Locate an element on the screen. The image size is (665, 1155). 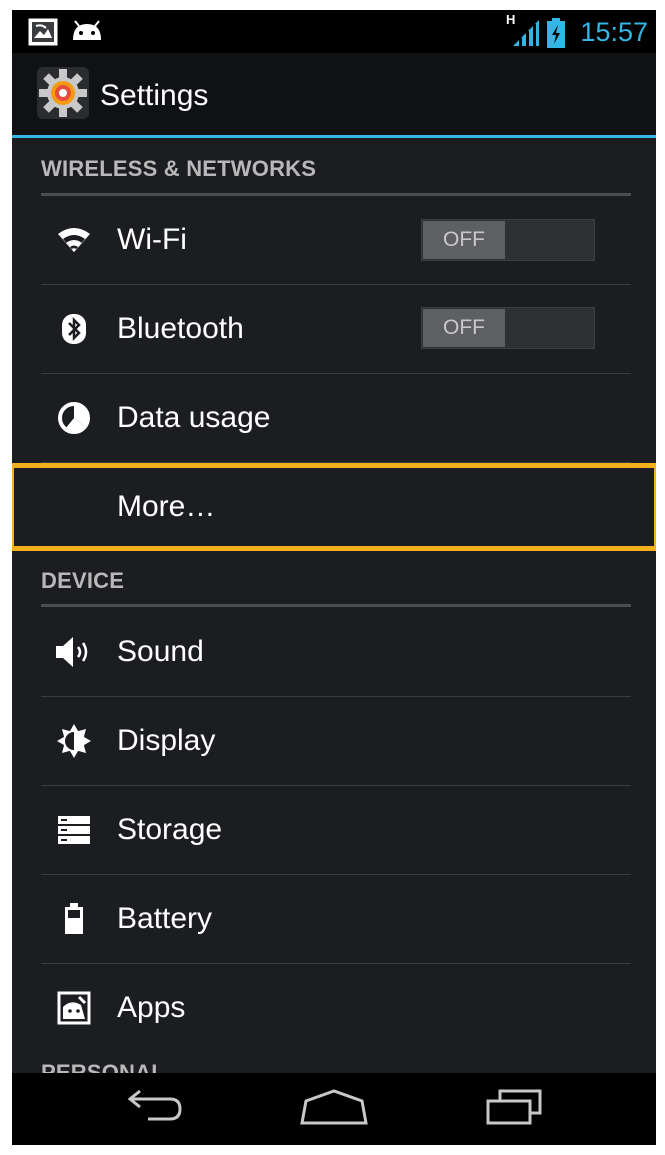
recent-apps-button is located at coordinates (514, 1109).